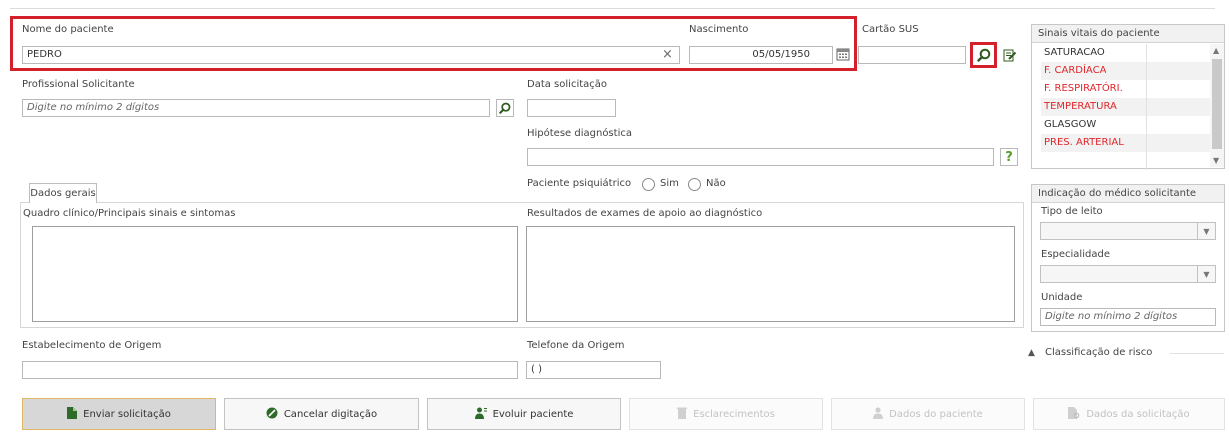 The width and height of the screenshot is (1229, 445). Describe the element at coordinates (92, 345) in the screenshot. I see `origin-establishment-label: Estabelecimento de Origem` at that location.